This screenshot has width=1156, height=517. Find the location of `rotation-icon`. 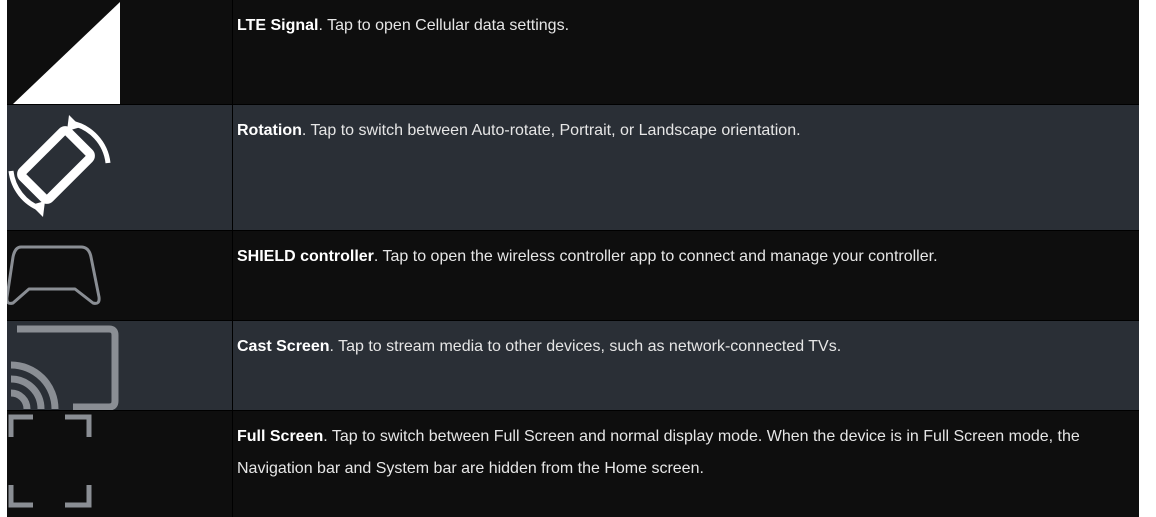

rotation-icon is located at coordinates (59, 166).